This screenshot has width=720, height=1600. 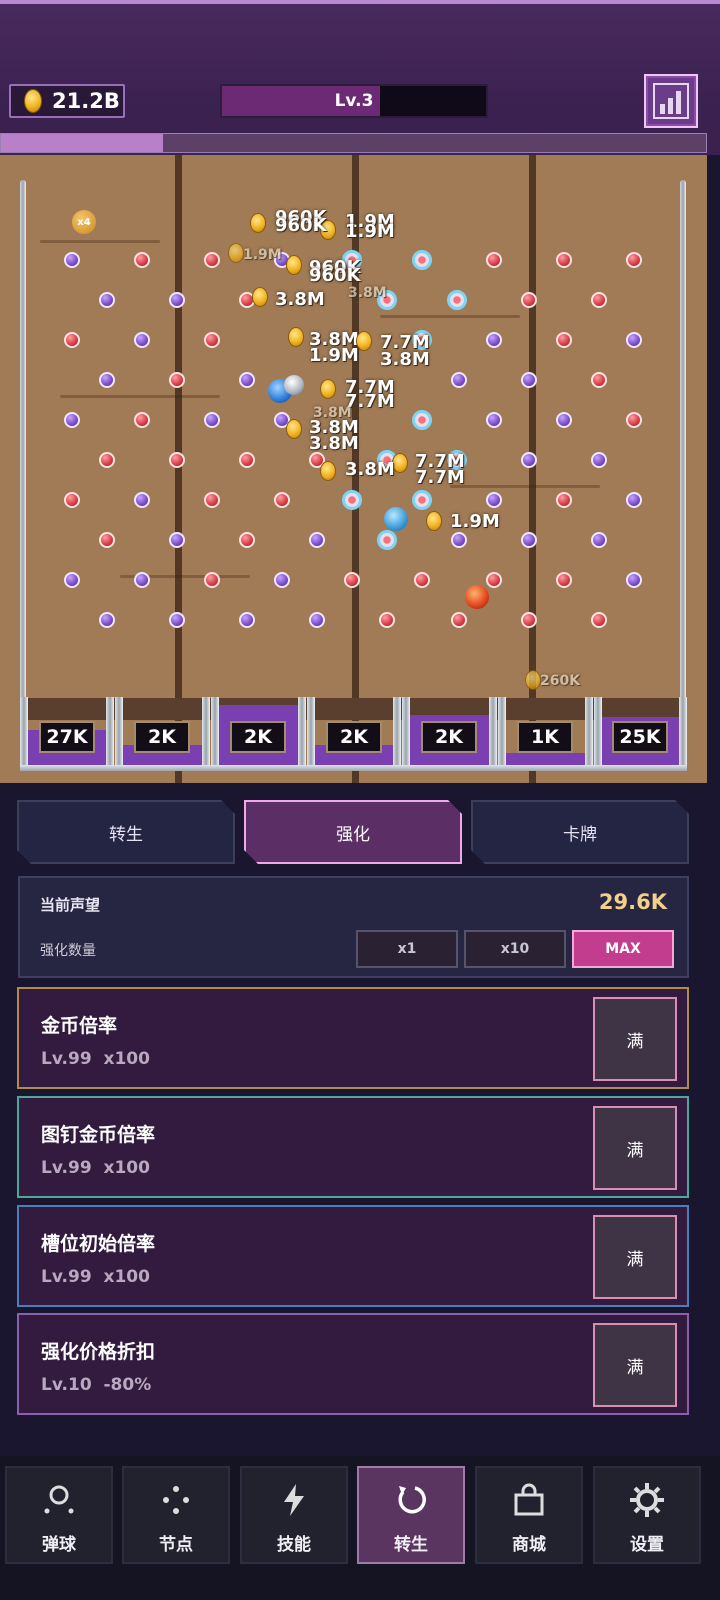 What do you see at coordinates (67, 737) in the screenshot?
I see `slot-value: 27K` at bounding box center [67, 737].